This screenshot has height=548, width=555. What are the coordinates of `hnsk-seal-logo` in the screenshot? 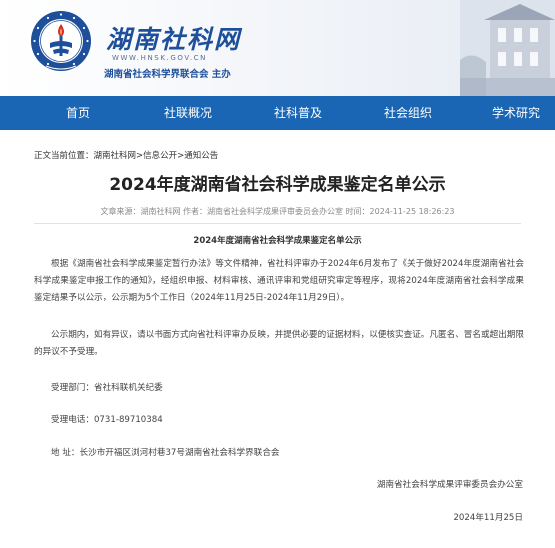 It's located at (61, 41).